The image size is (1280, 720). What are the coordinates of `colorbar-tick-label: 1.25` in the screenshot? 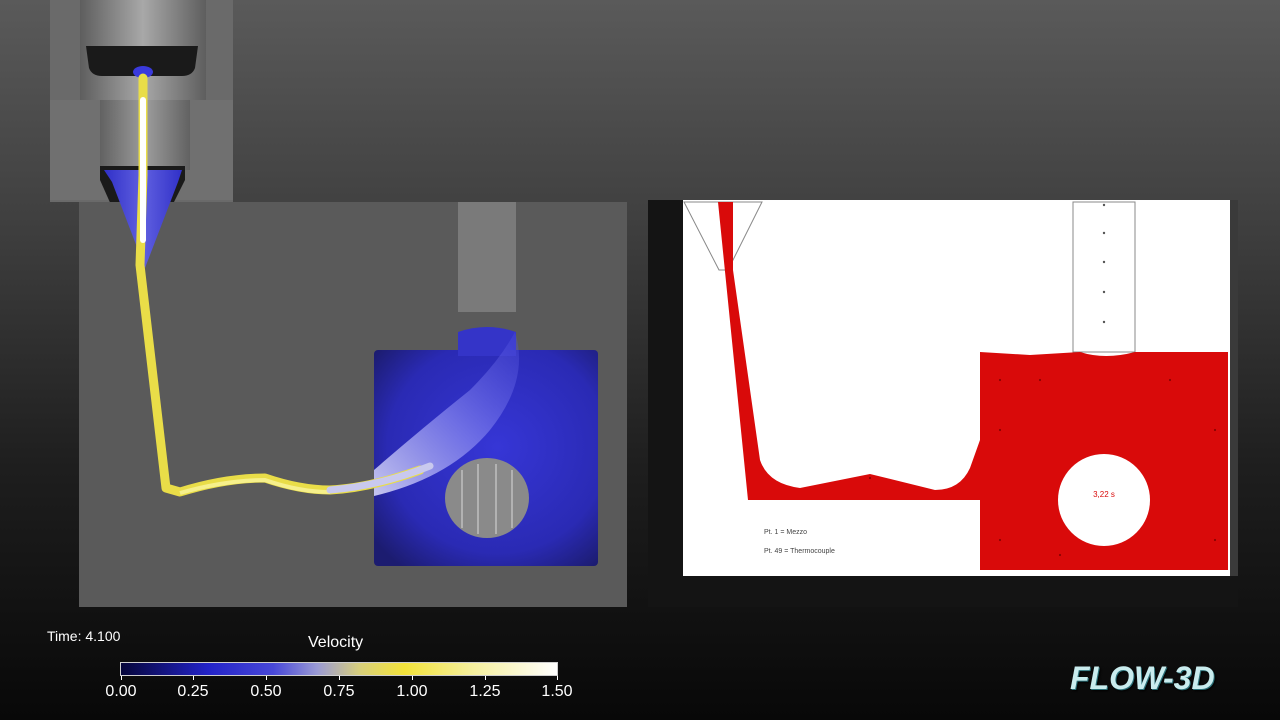 It's located at (485, 691).